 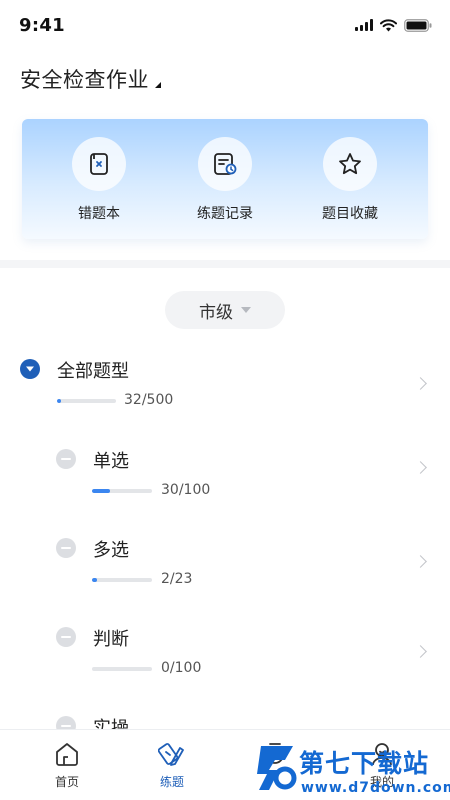 I want to click on quick-actions-card: 错题本 练题记录 题目收藏, so click(x=225, y=179).